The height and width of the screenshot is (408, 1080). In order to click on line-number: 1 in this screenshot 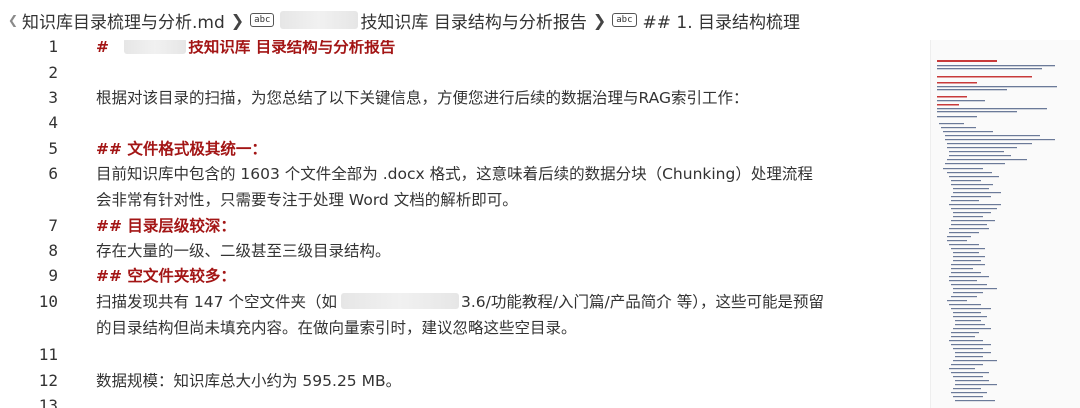, I will do `click(53, 48)`.